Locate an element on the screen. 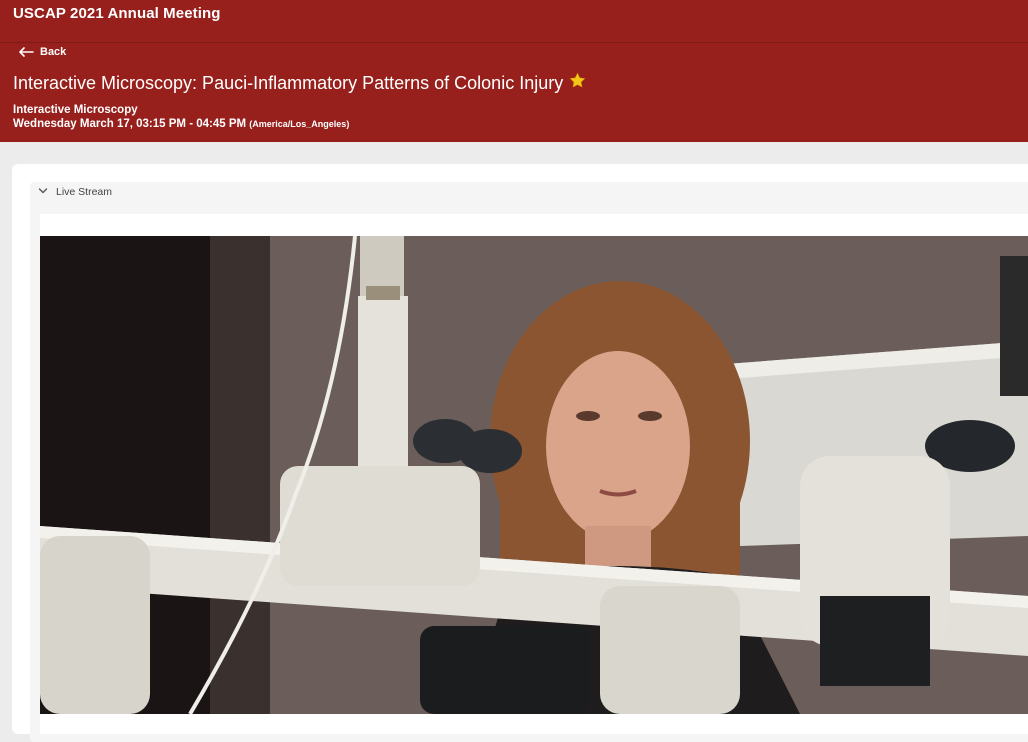  session-datetime-text: Wednesday March 17, 03:15 PM - 04:45 PM is located at coordinates (130, 124).